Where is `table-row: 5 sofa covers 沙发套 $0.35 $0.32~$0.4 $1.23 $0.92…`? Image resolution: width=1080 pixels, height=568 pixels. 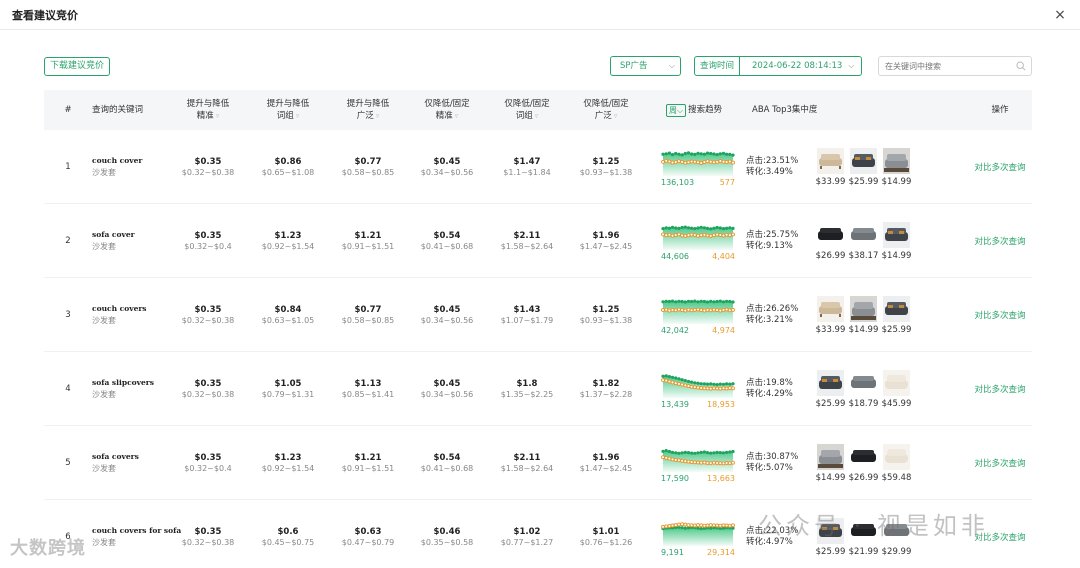 table-row: 5 sofa covers 沙发套 $0.35 $0.32~$0.4 $1.23 $0.92… is located at coordinates (538, 463).